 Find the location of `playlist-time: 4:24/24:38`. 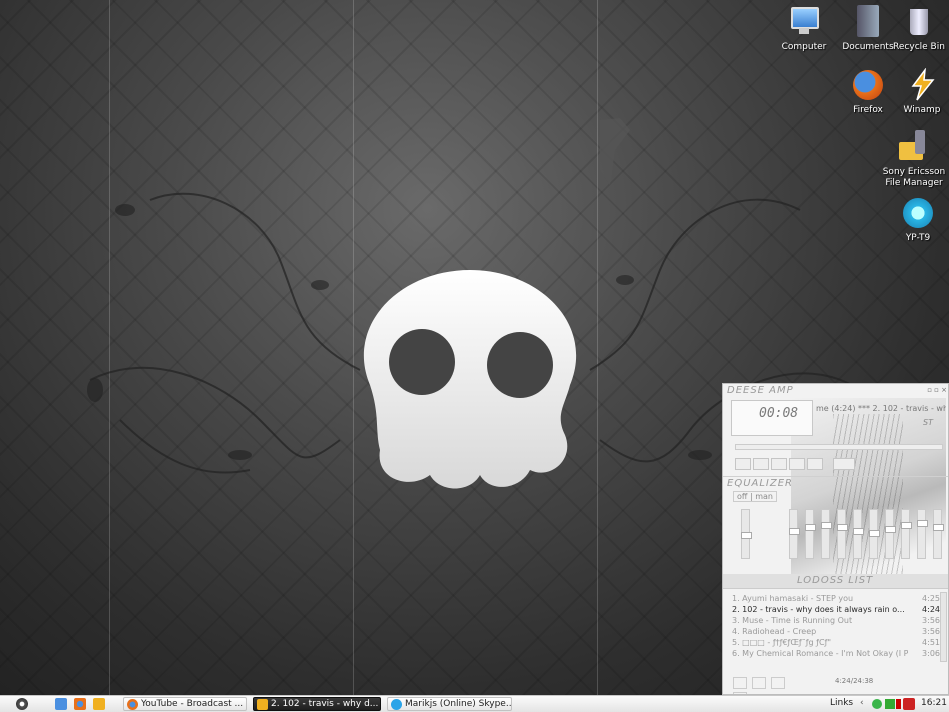

playlist-time: 4:24/24:38 is located at coordinates (854, 681).